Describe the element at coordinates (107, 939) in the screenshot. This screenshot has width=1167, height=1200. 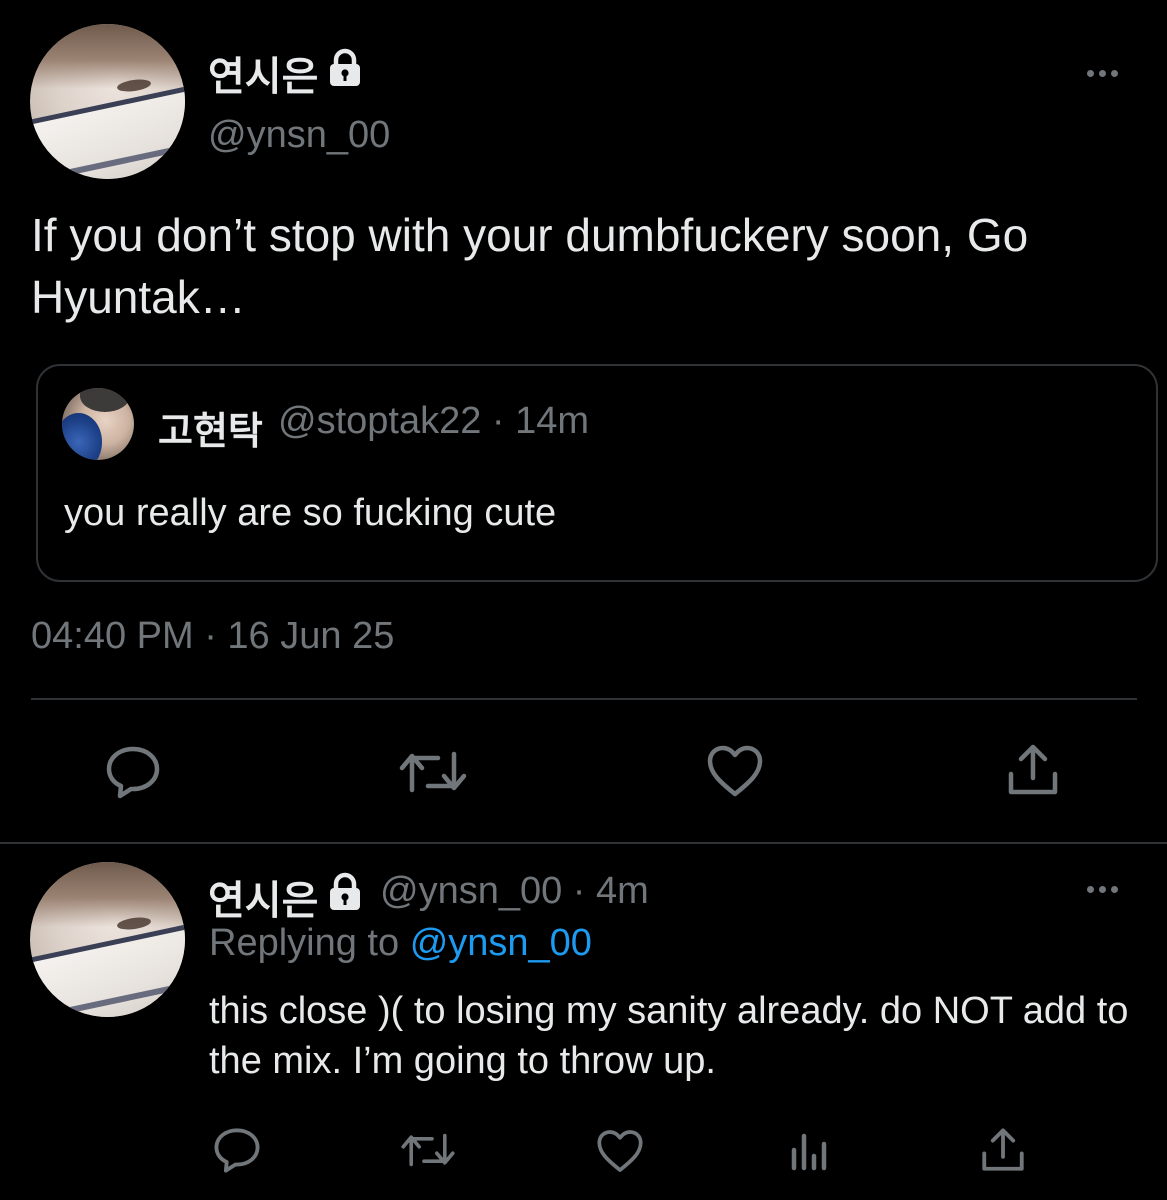
I see `reply-avatar` at that location.